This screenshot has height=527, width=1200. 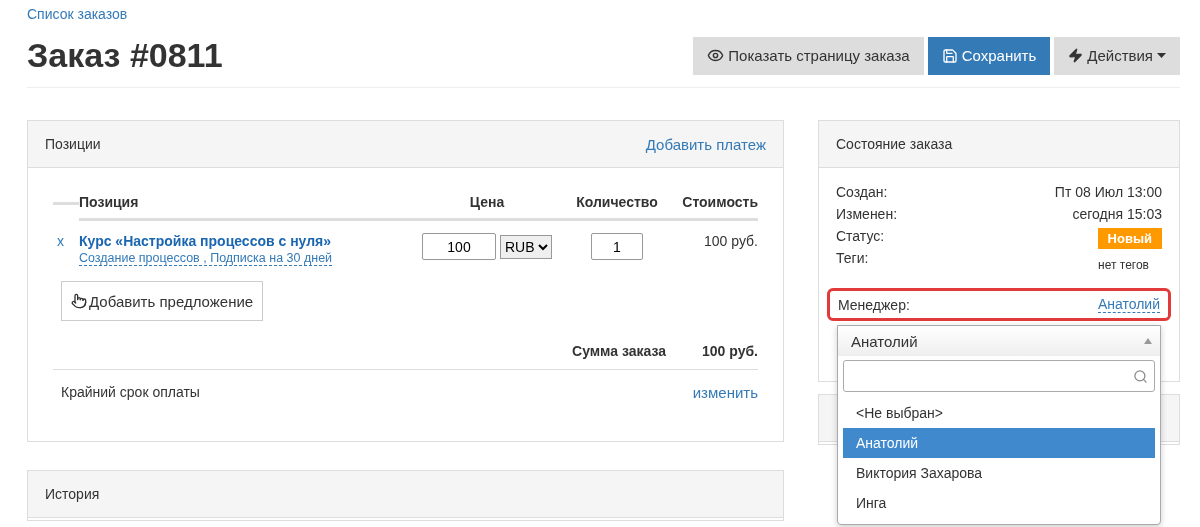 I want to click on quantity-input: 1, so click(x=617, y=246).